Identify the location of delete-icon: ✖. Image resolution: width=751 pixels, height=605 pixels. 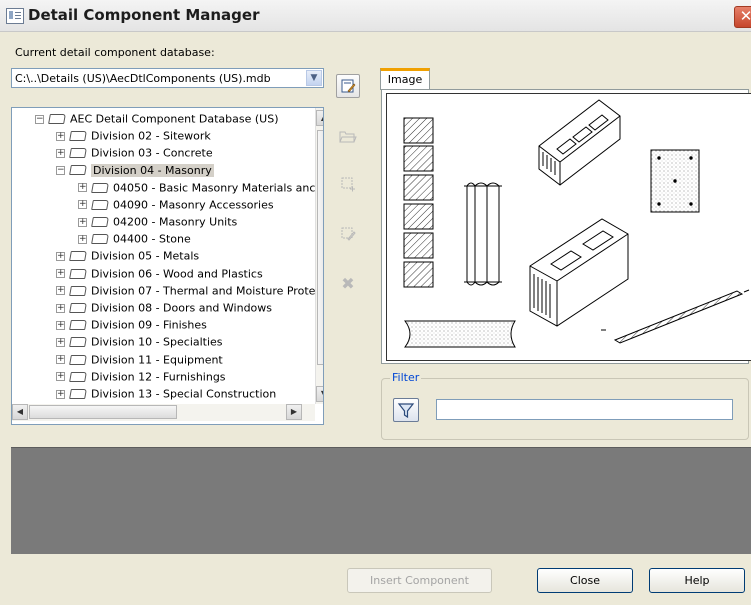
(348, 283).